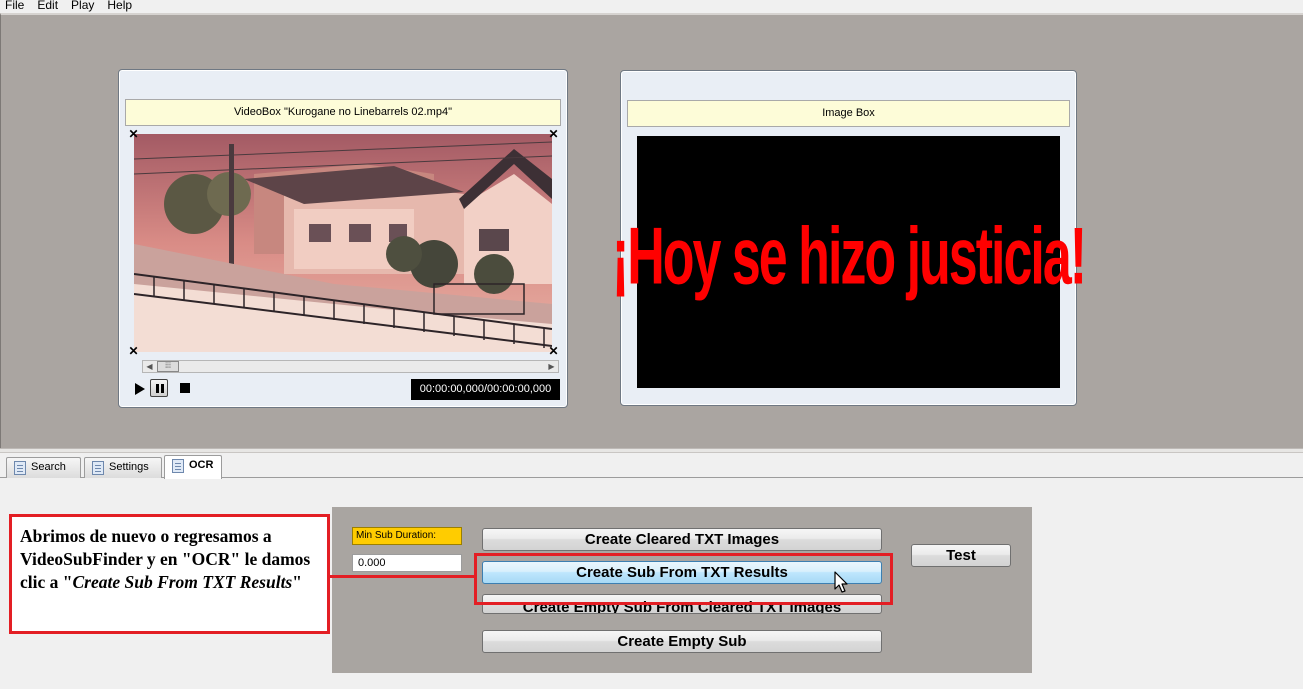  I want to click on tab-search: Search, so click(43, 467).